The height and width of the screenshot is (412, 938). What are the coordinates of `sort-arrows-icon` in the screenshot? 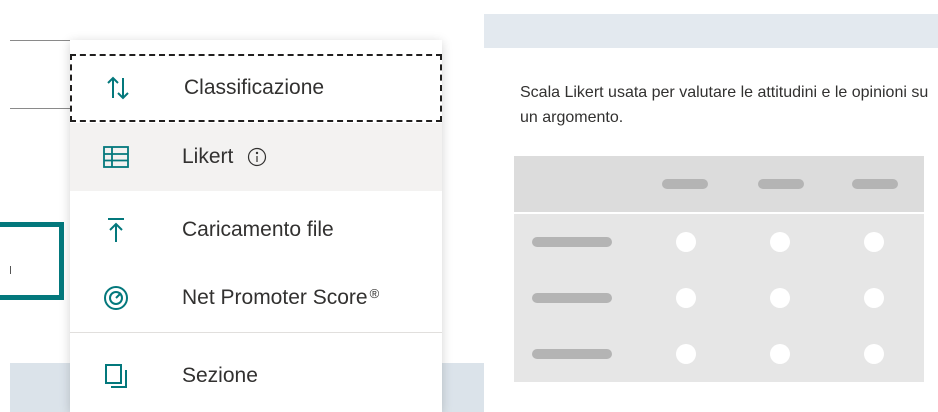 It's located at (118, 88).